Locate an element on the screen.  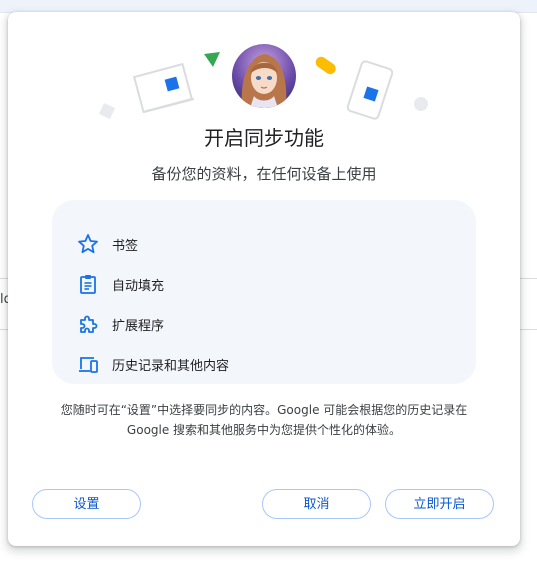
phone-illustration-icon is located at coordinates (370, 90).